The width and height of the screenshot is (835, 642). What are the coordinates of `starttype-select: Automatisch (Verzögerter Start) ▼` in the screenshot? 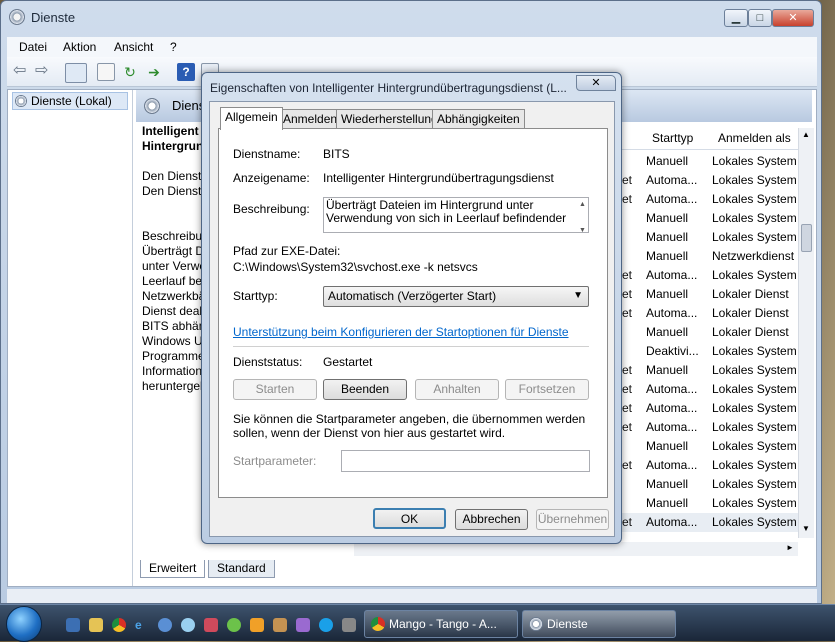 It's located at (456, 296).